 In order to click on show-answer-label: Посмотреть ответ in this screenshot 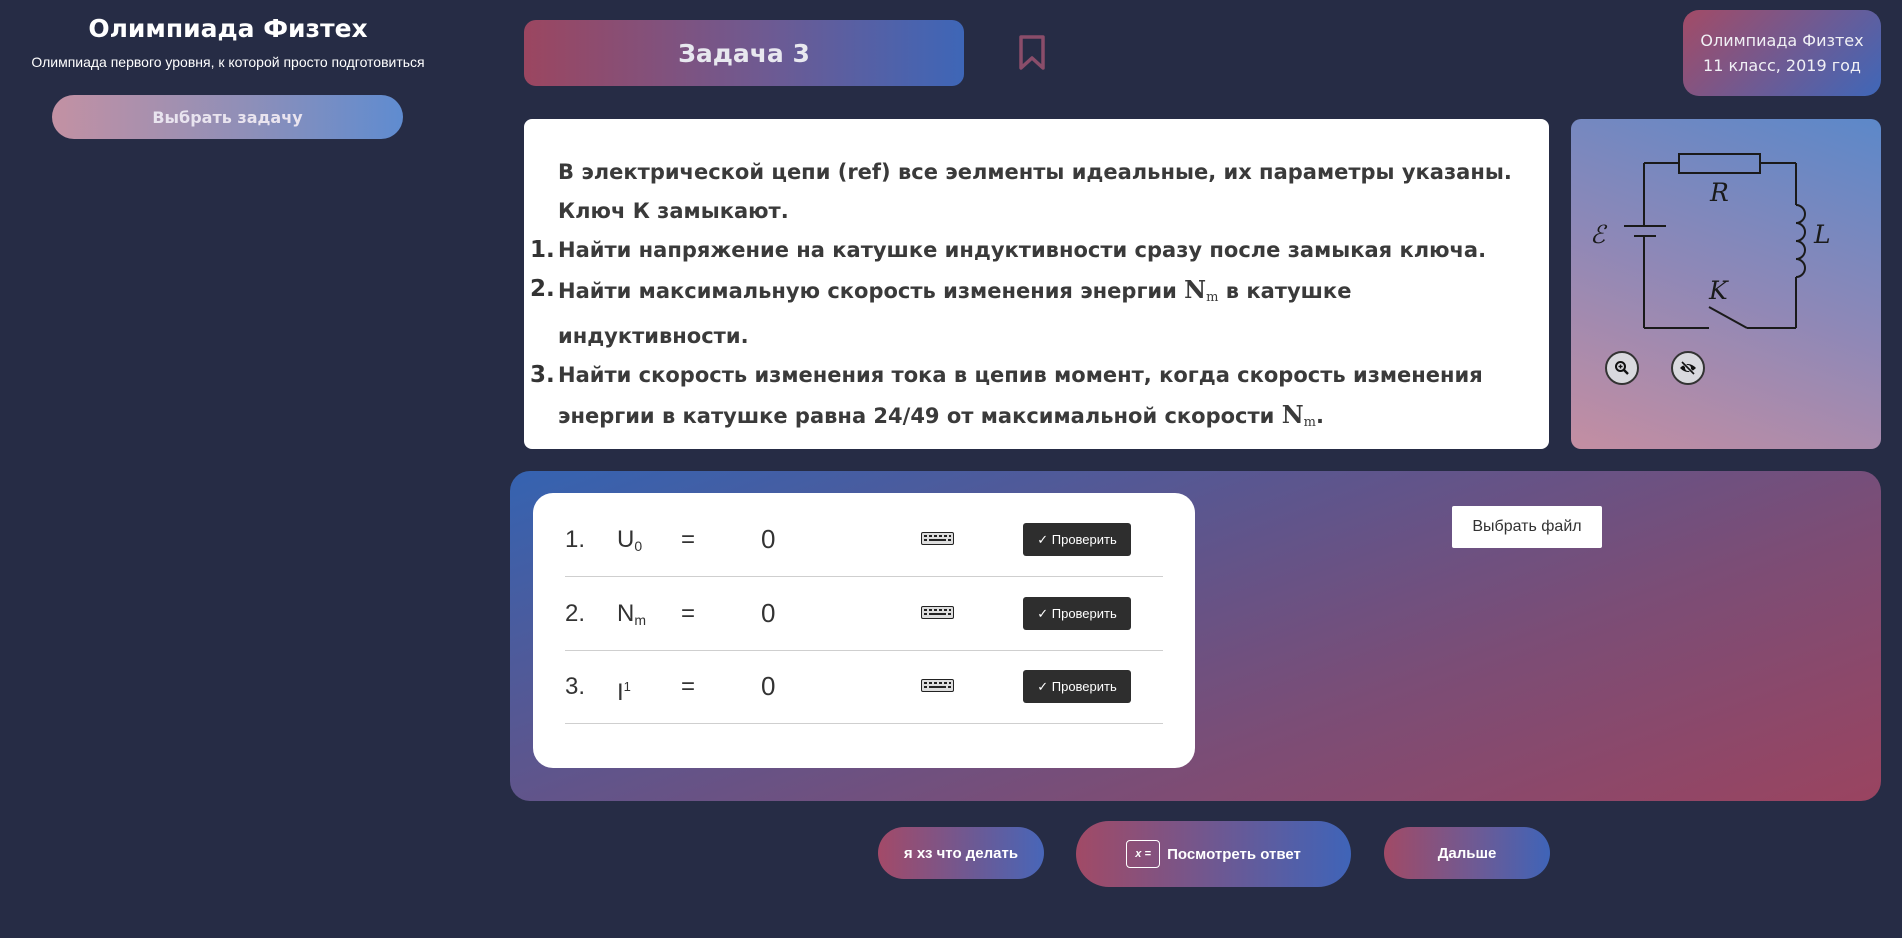, I will do `click(1234, 854)`.